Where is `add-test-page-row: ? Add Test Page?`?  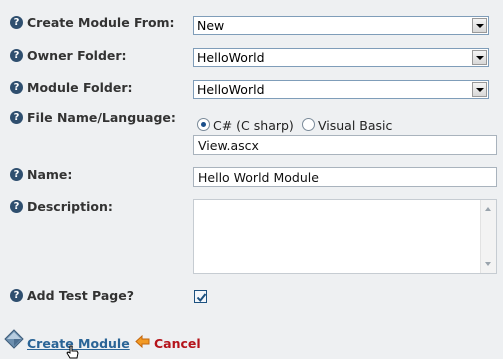
add-test-page-row: ? Add Test Page? is located at coordinates (251, 298).